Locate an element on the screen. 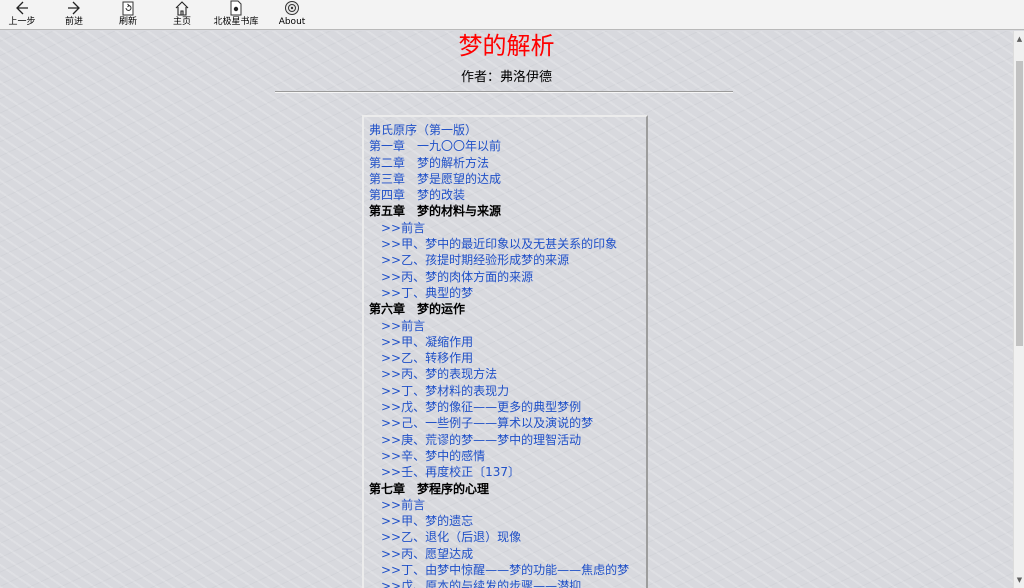 Image resolution: width=1024 pixels, height=588 pixels. toc-link: >>乙、转移作用 is located at coordinates (507, 358).